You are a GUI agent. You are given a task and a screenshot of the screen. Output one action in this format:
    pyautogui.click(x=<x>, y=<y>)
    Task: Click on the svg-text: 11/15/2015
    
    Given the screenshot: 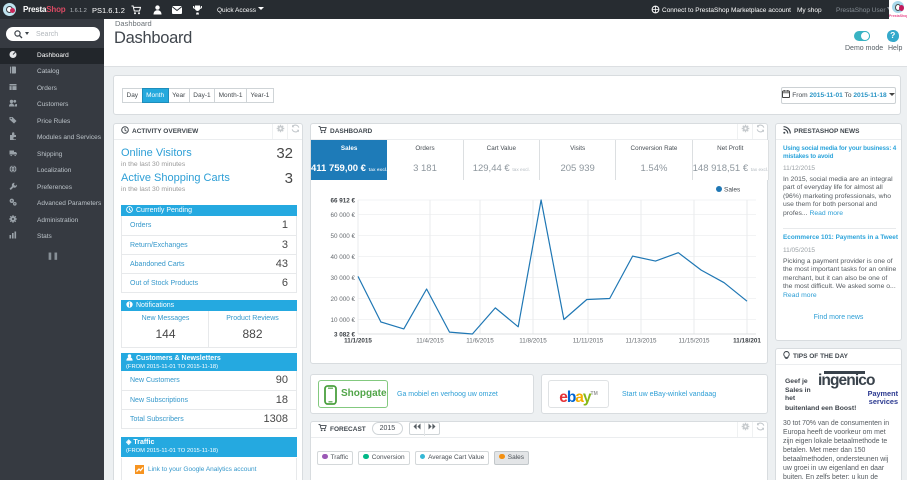 What is the action you would take?
    pyautogui.click(x=694, y=341)
    